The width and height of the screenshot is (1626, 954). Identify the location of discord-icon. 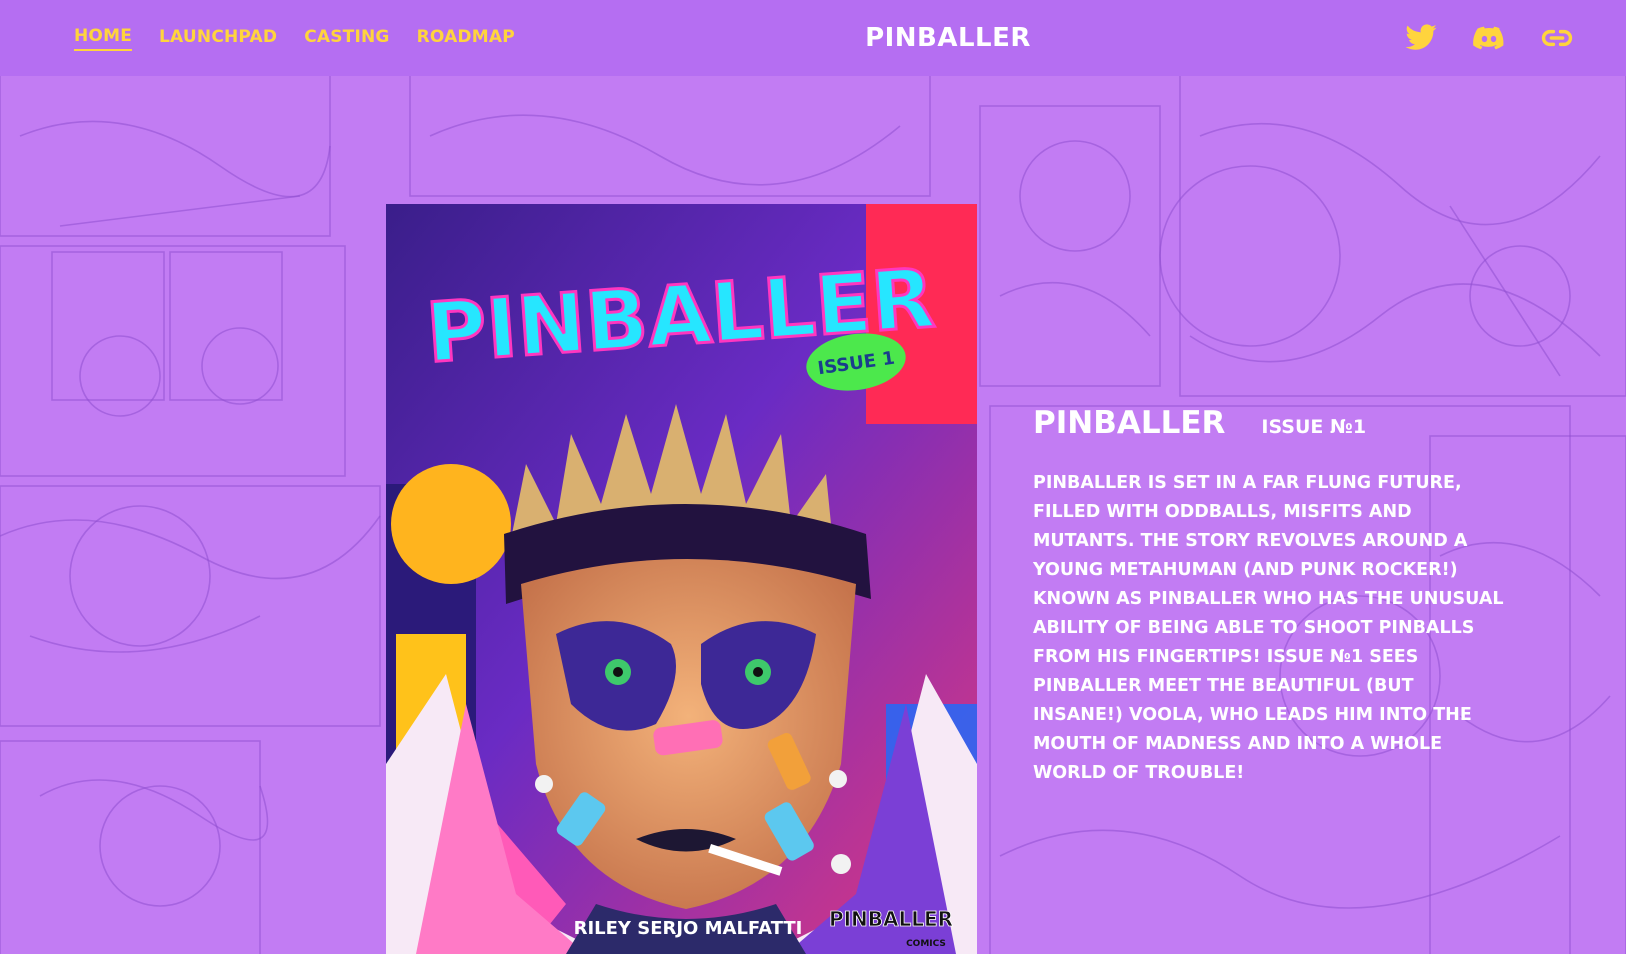
(1489, 38).